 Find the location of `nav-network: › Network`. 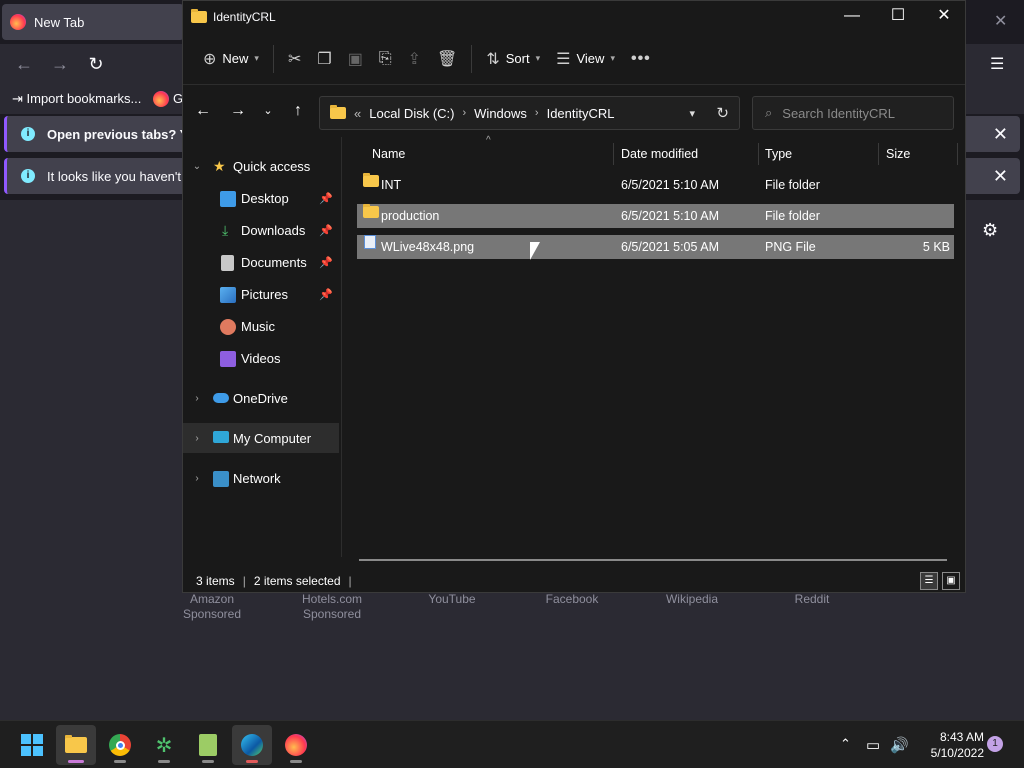

nav-network: › Network is located at coordinates (261, 478).